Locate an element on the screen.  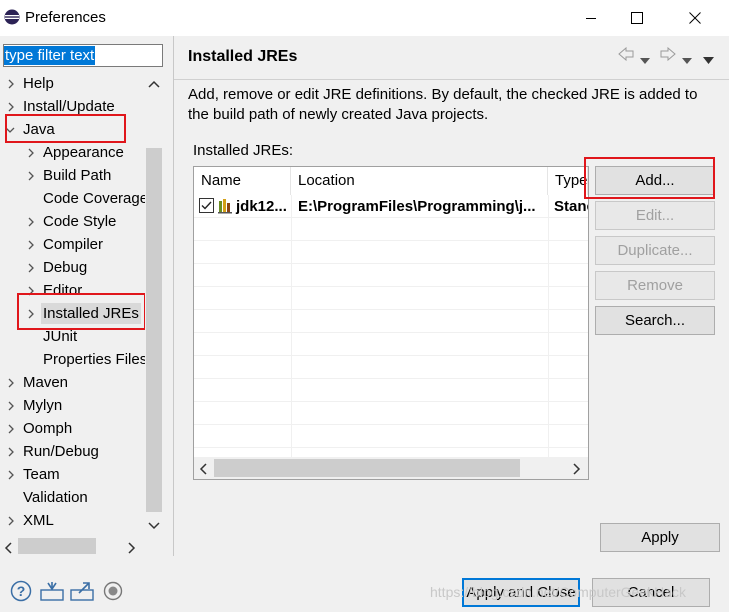
checkbox-checked-icon is located at coordinates (206, 205).